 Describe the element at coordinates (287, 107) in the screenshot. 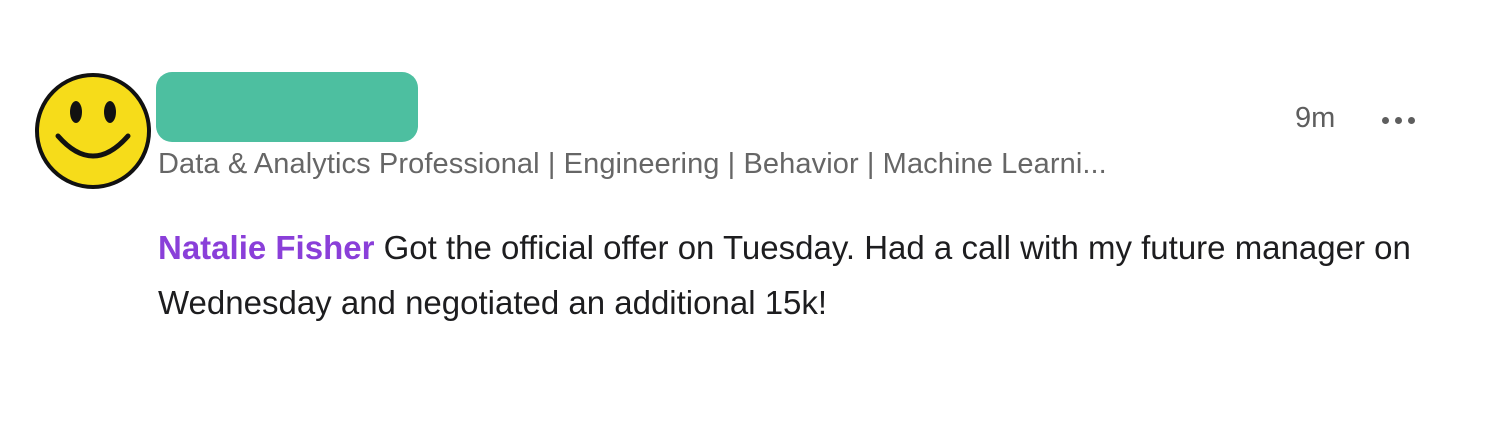

I see `name-redaction-block` at that location.